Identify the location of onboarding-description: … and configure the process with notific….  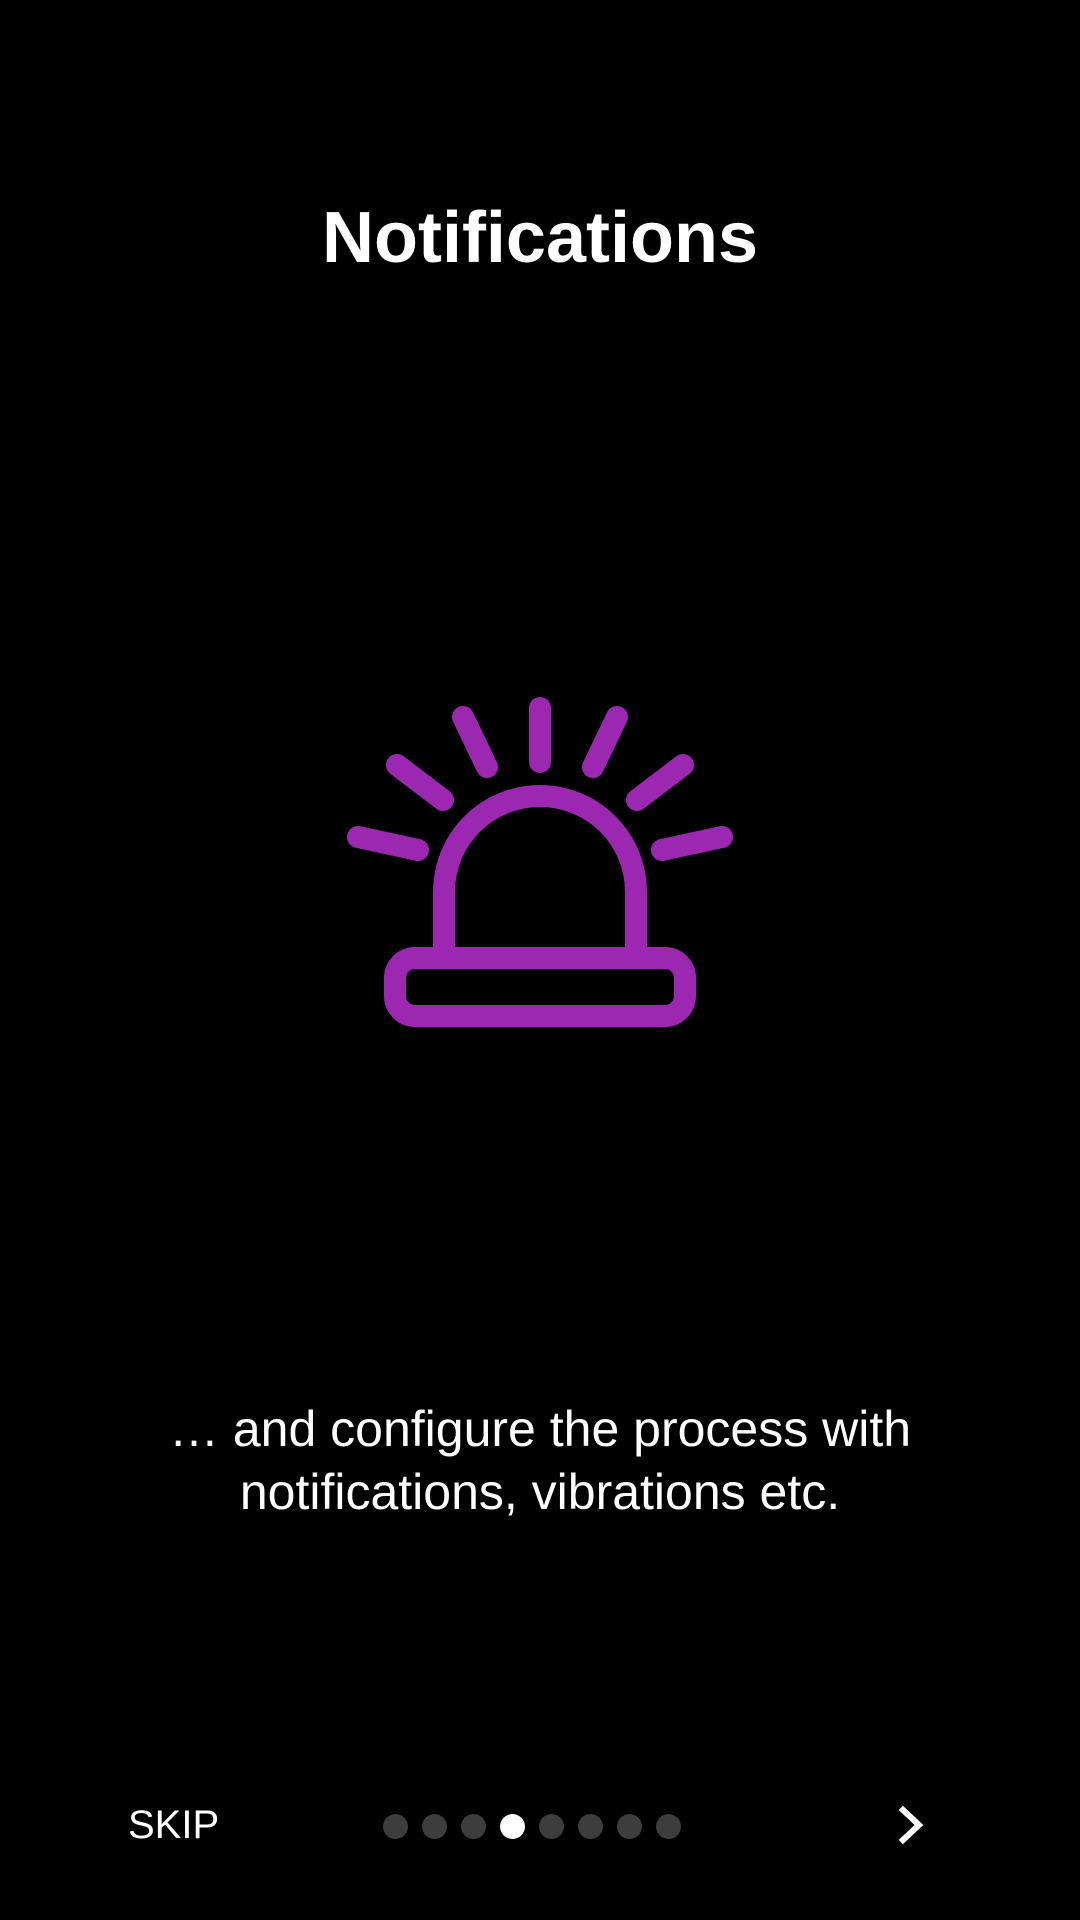
(540, 1460).